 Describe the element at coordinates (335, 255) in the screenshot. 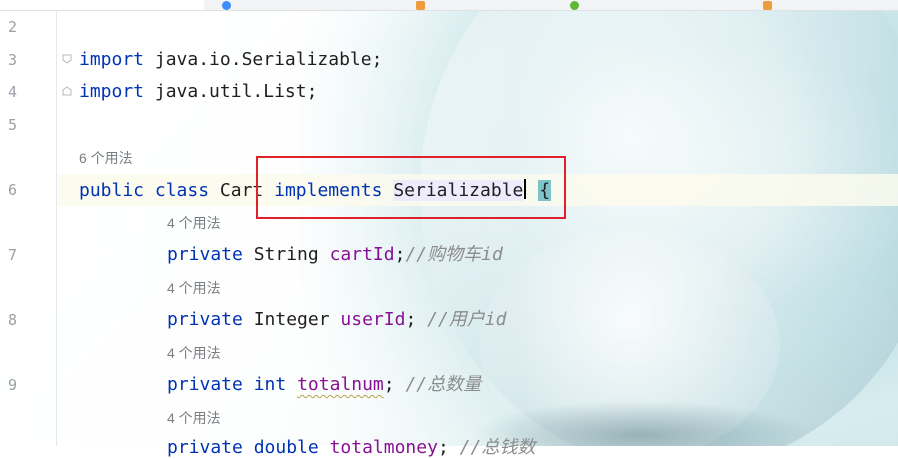

I see `code-line-field-cartid: private String cartId;//购物车id` at that location.